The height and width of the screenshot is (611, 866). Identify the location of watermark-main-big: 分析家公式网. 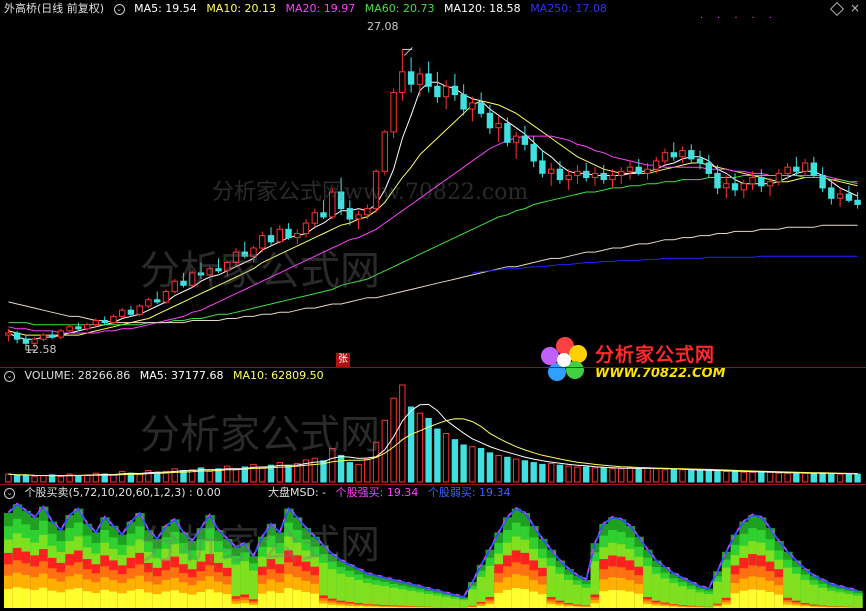
(260, 271).